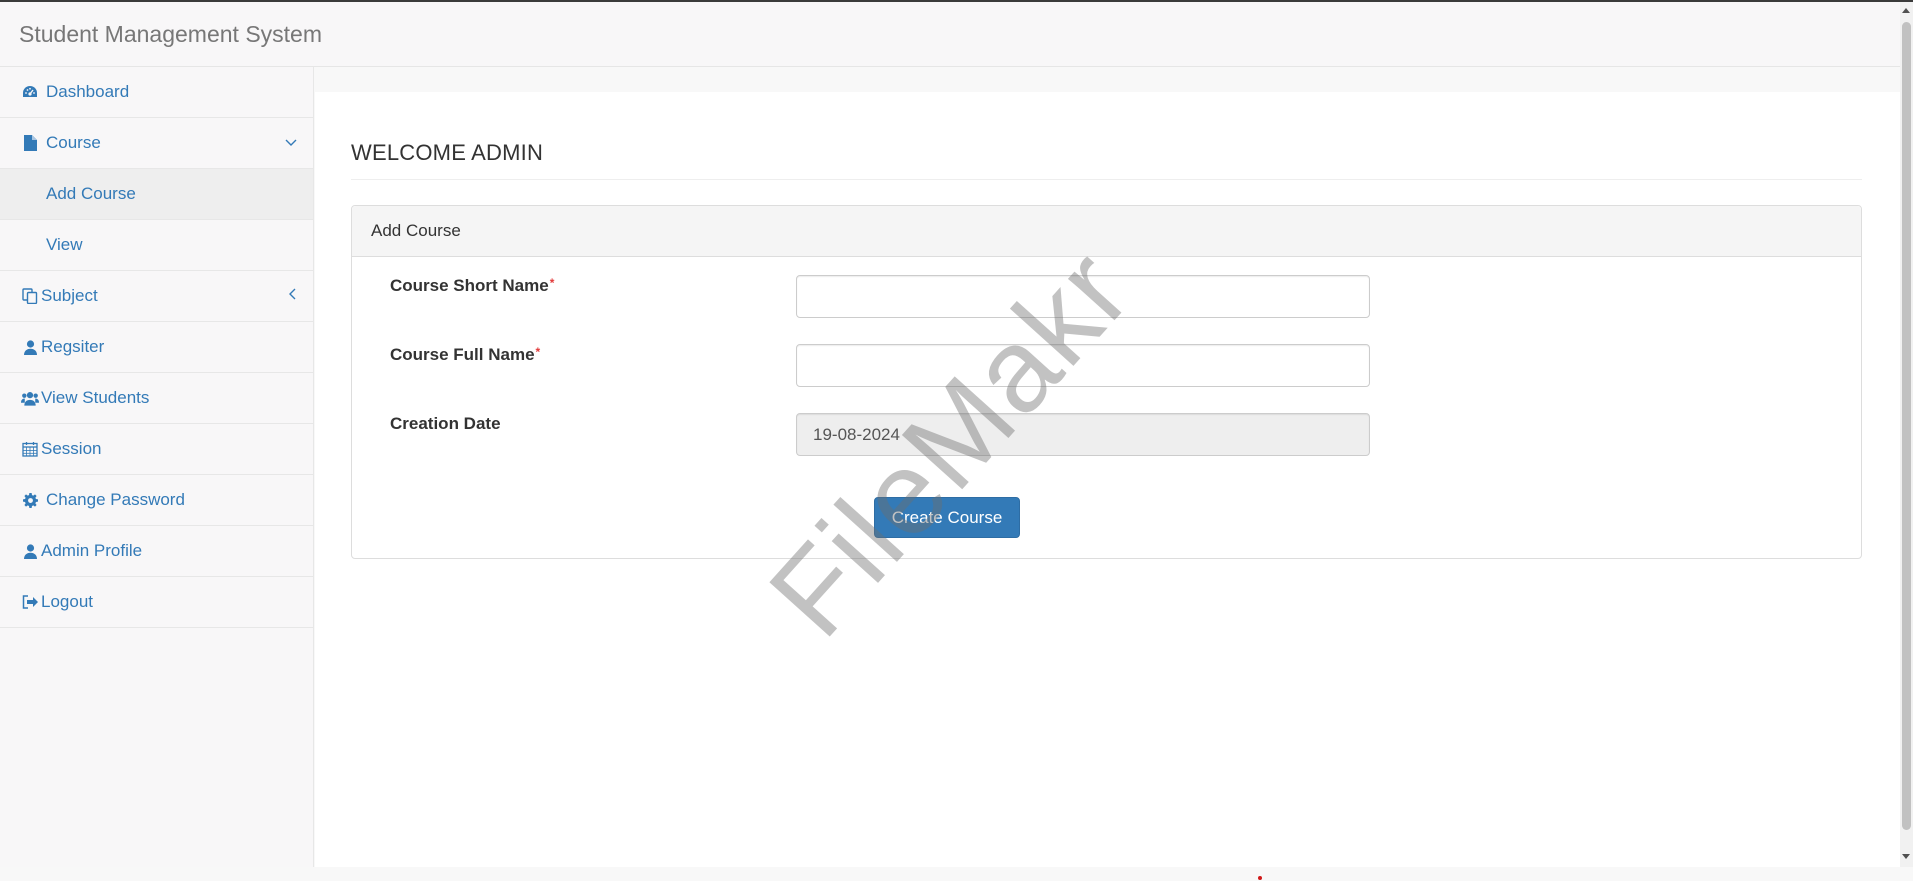 The height and width of the screenshot is (881, 1913). Describe the element at coordinates (67, 601) in the screenshot. I see `sidebar-item-label: Logout` at that location.